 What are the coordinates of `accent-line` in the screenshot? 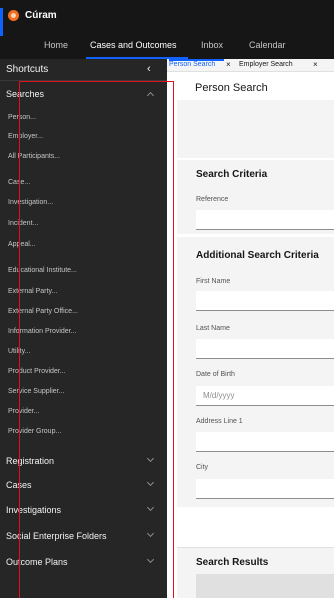 It's located at (1, 22).